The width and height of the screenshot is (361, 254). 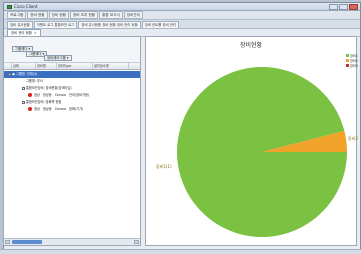 What do you see at coordinates (17, 15) in the screenshot?
I see `menu-item-program: 프로그램` at bounding box center [17, 15].